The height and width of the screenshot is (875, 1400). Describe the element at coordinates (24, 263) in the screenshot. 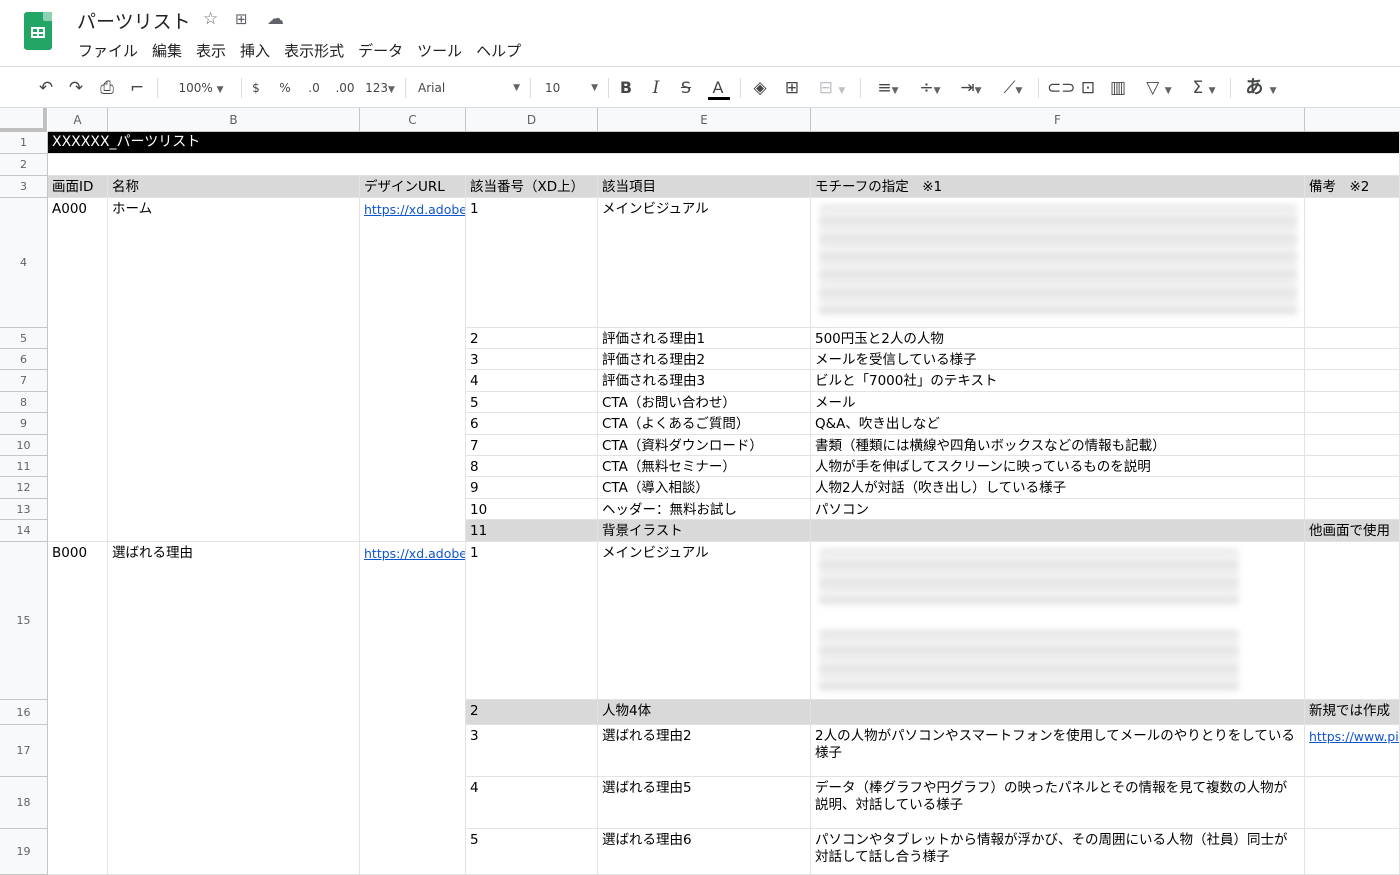

I see `row-header-4: 4` at that location.